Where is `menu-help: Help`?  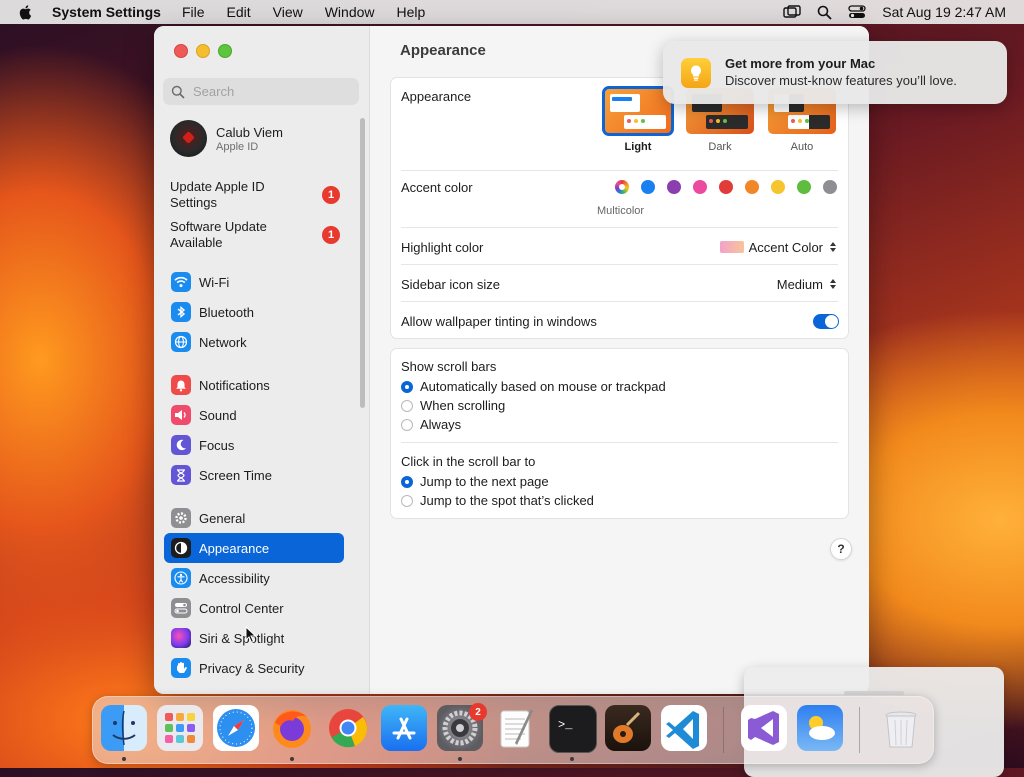
menu-help: Help is located at coordinates (411, 12).